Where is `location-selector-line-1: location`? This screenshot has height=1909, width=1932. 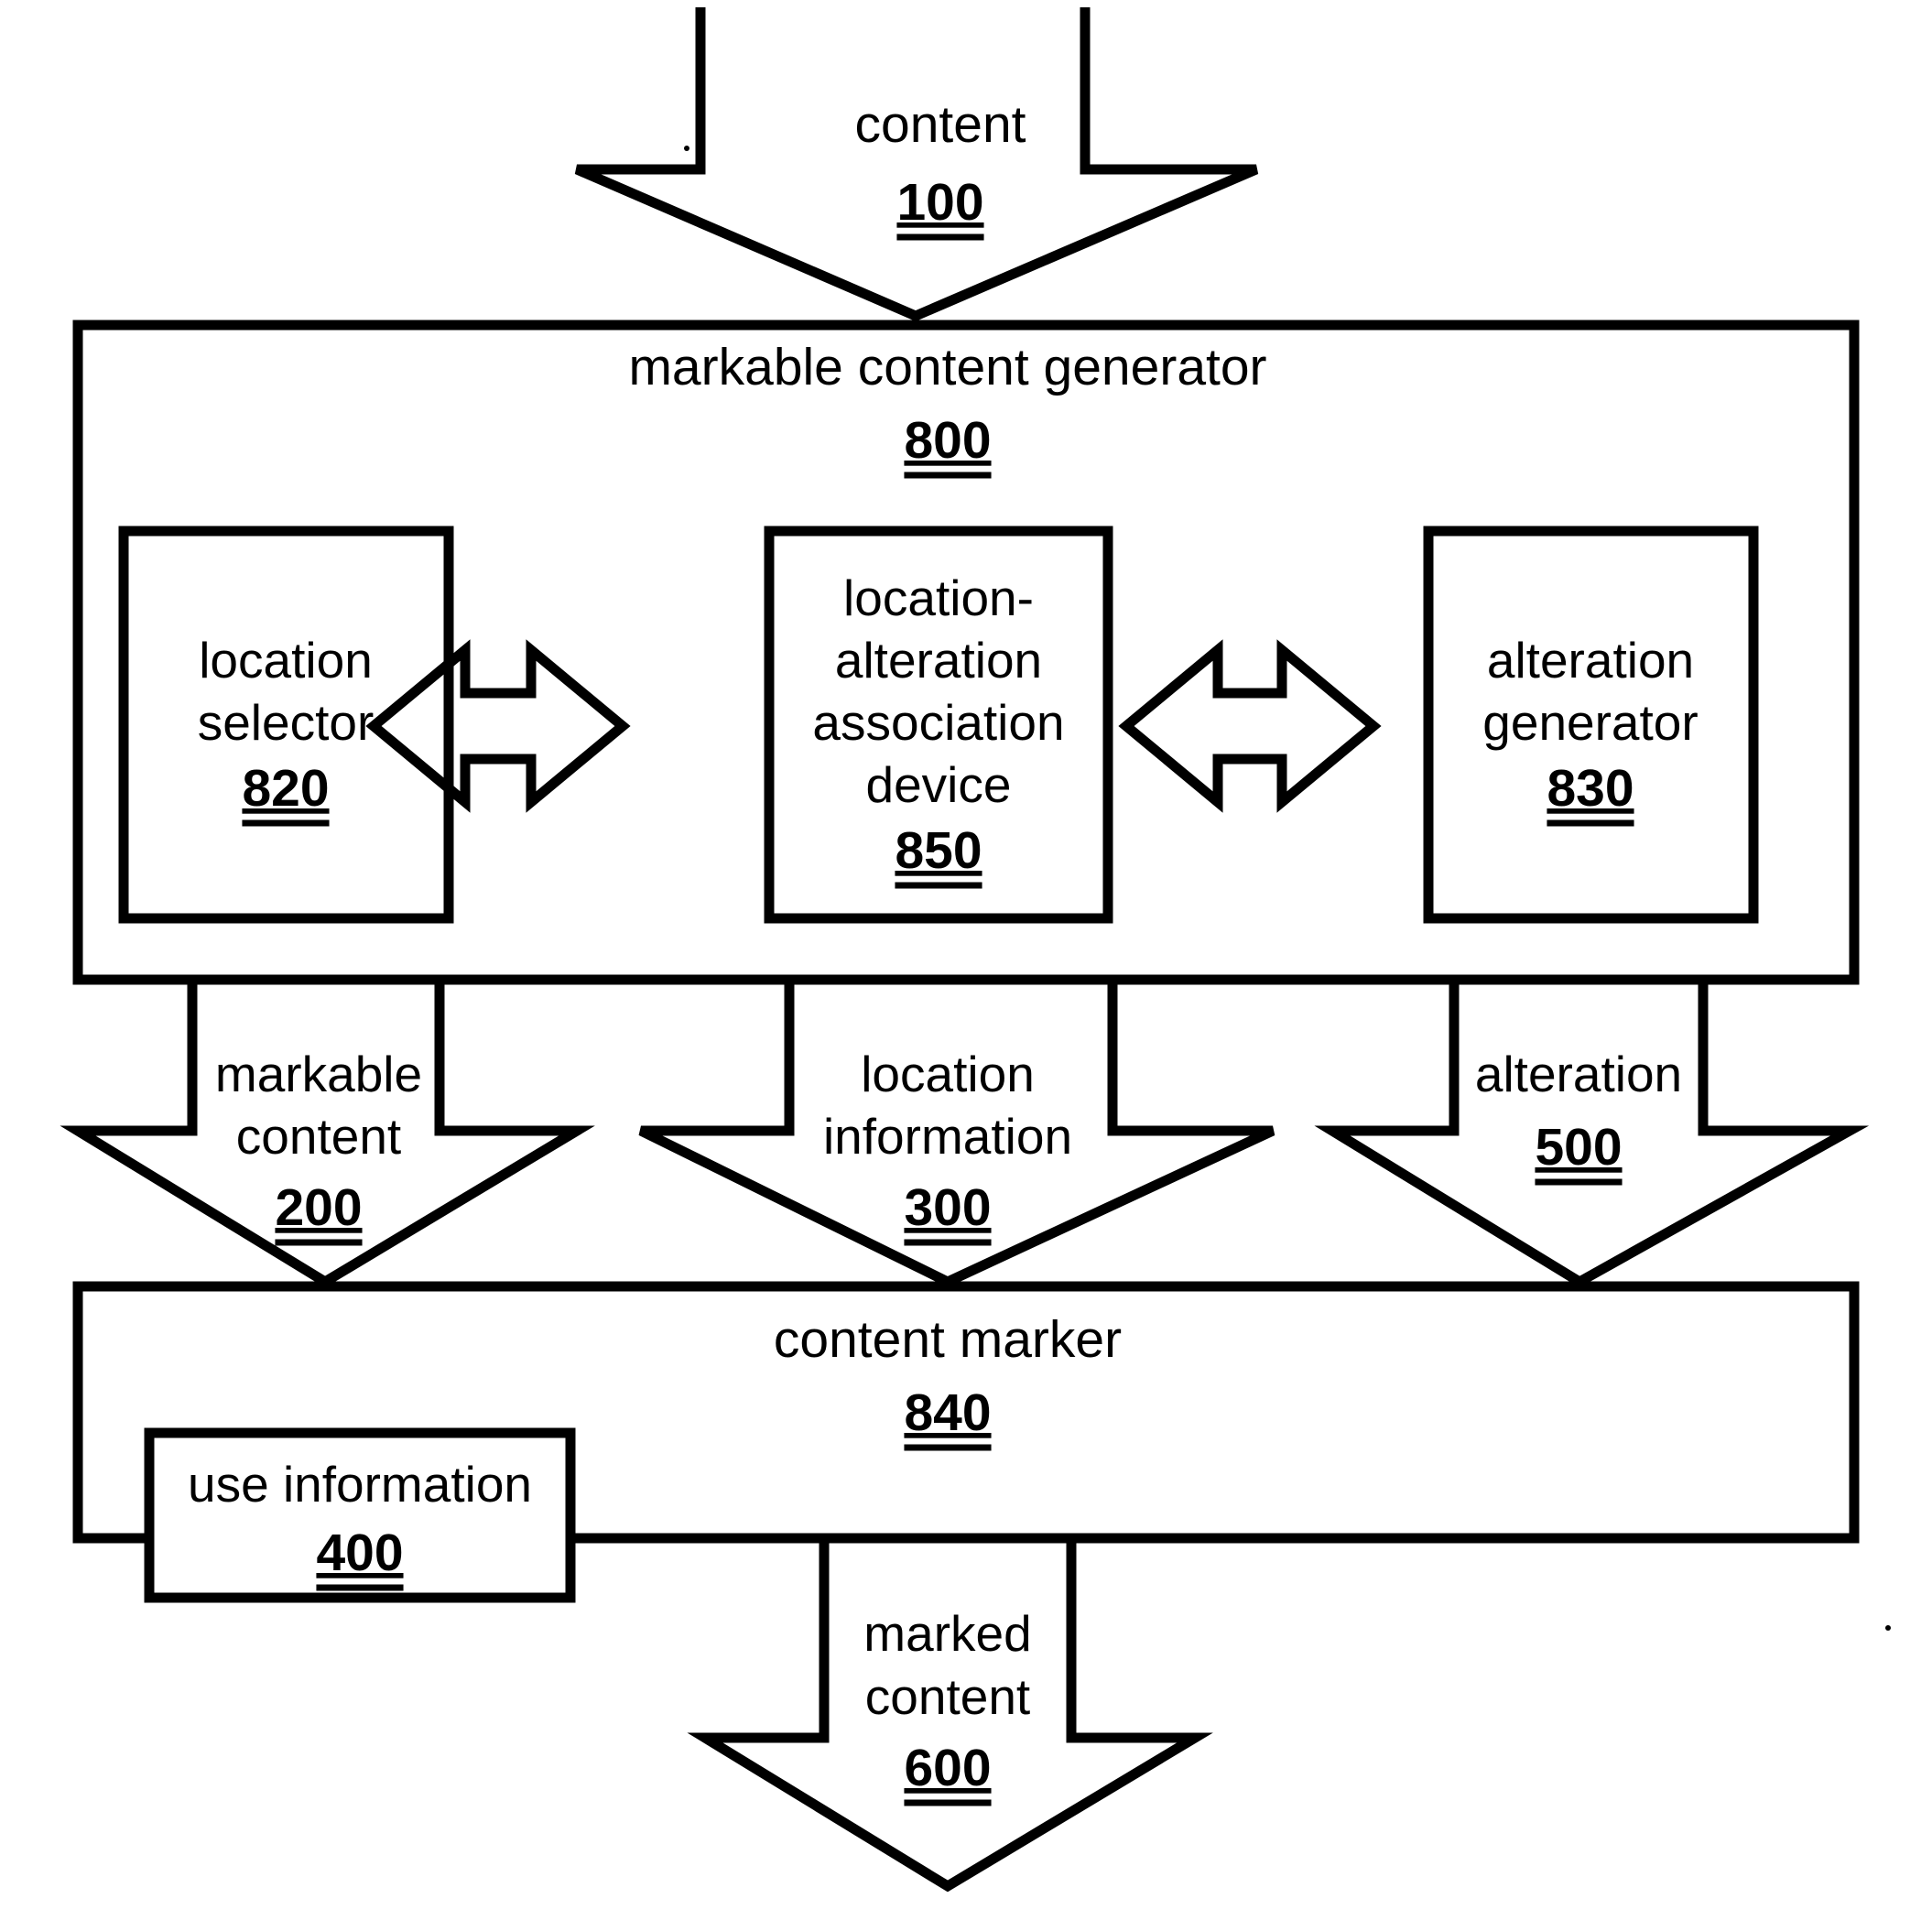
location-selector-line-1: location is located at coordinates (286, 660).